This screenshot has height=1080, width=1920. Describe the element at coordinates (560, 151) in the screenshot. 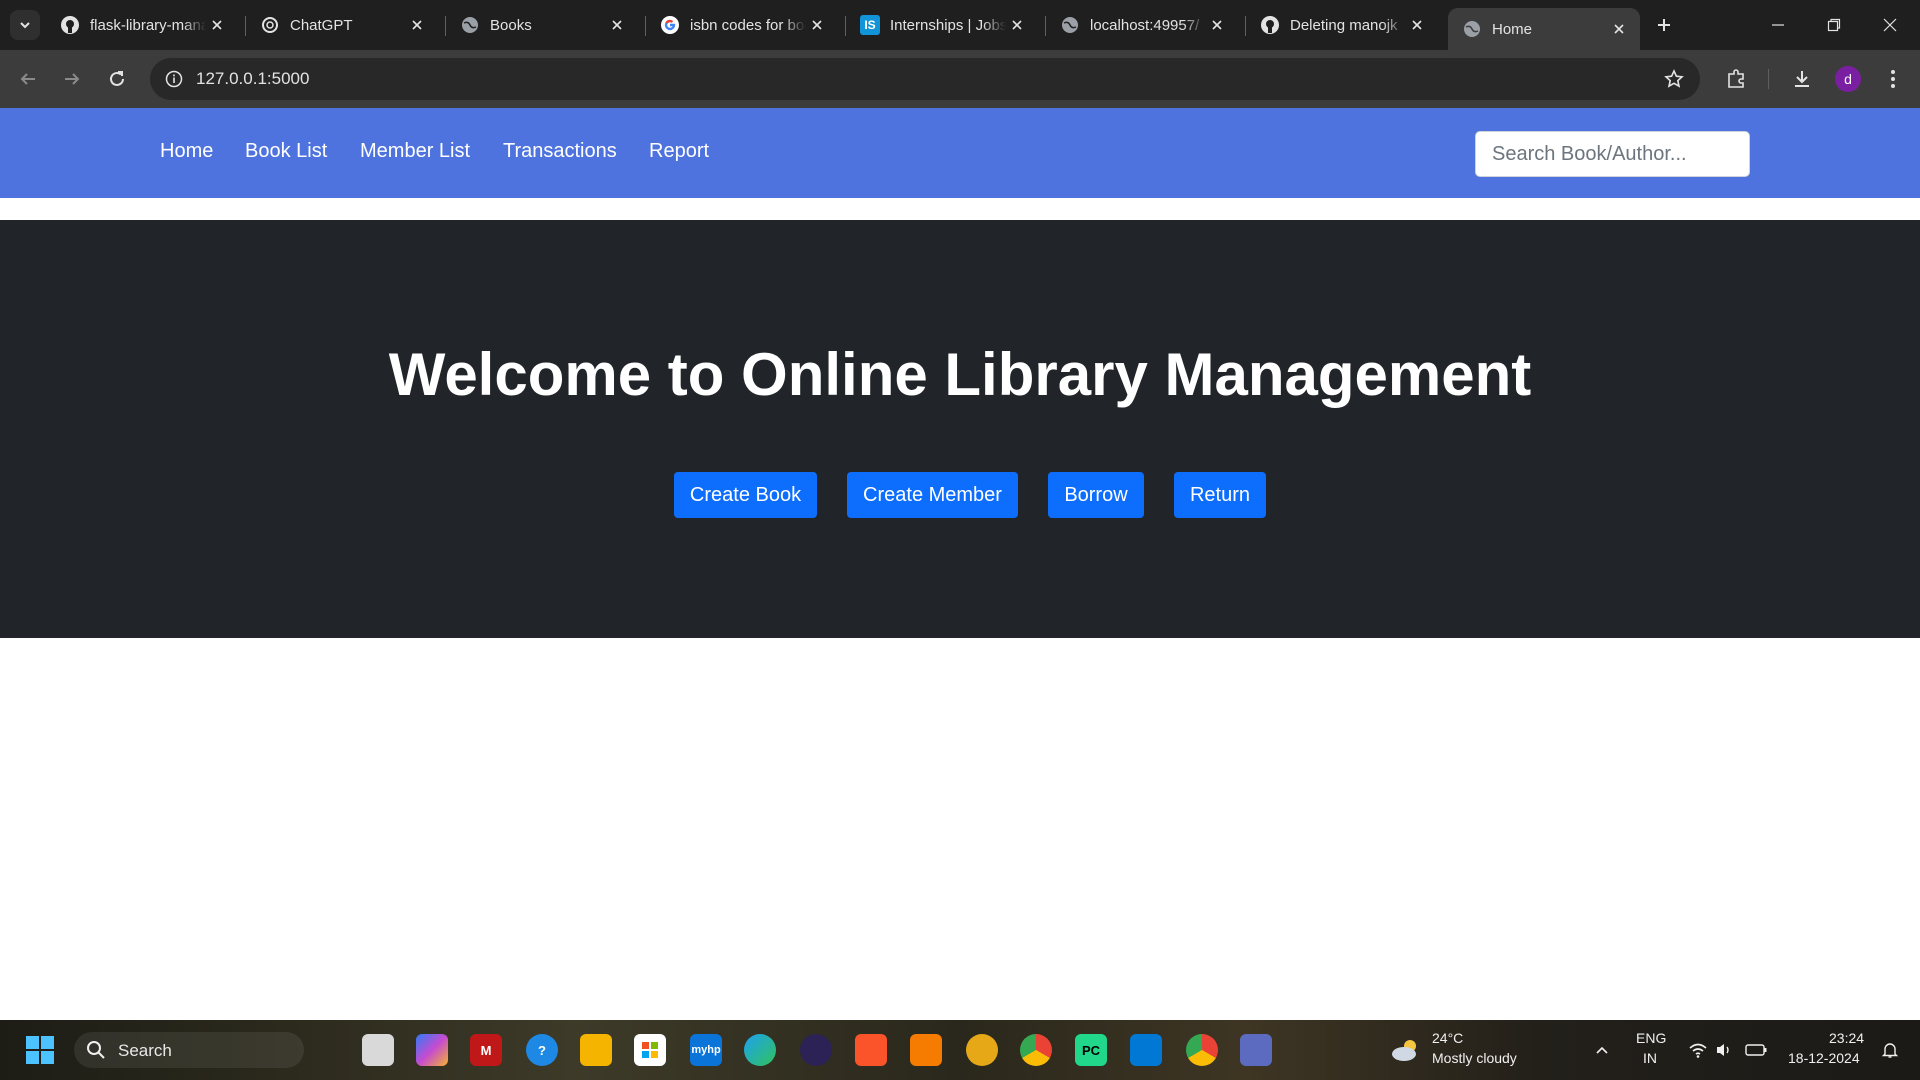

I see `nav-link-transactions: Transactions` at that location.